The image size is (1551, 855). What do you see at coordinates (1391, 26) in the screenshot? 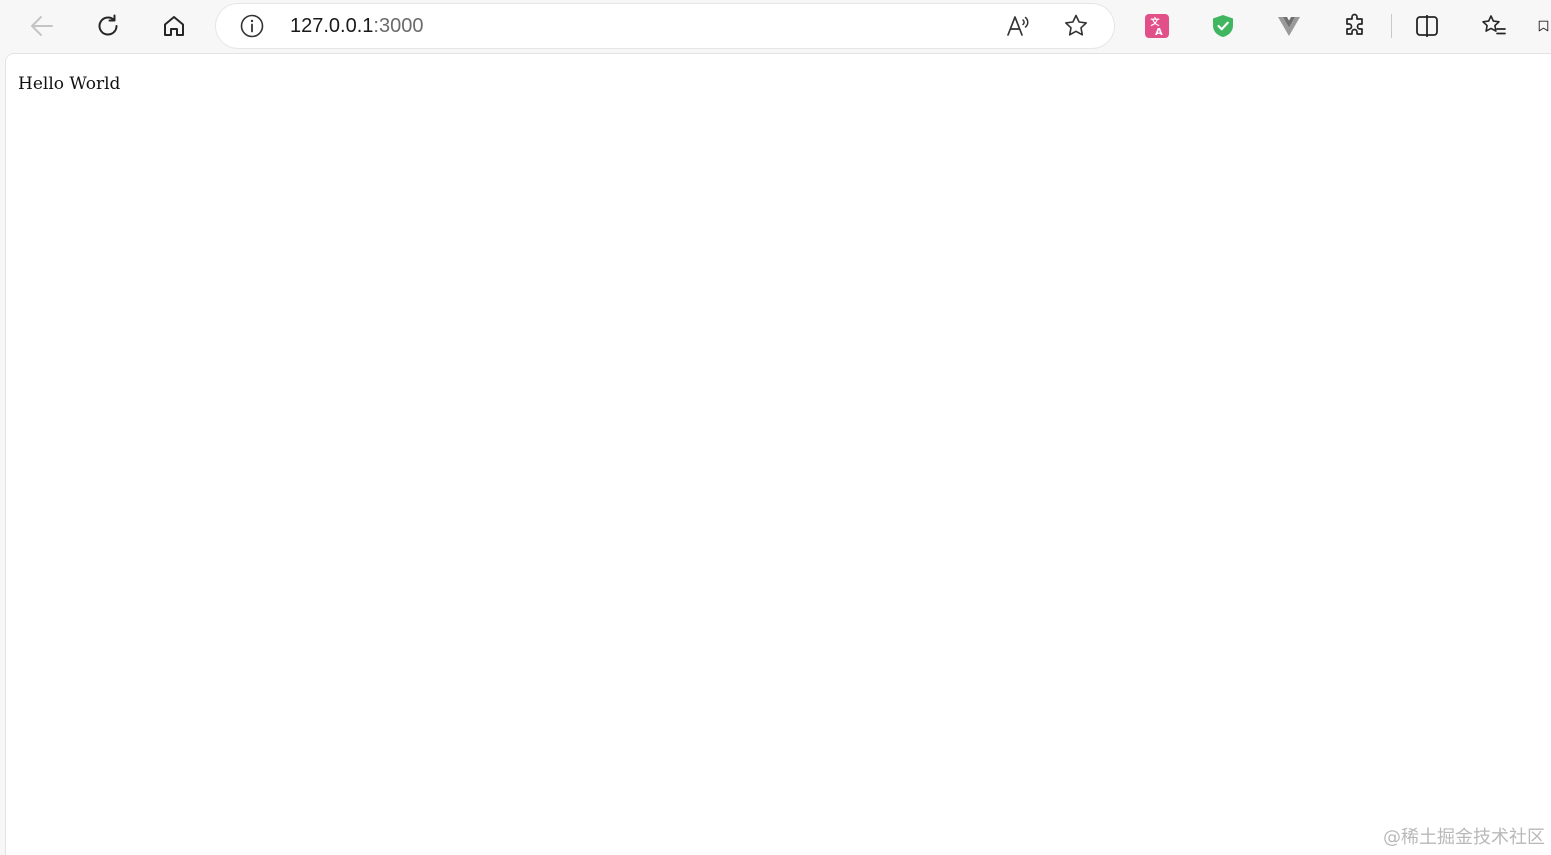
I see `toolbar-divider` at bounding box center [1391, 26].